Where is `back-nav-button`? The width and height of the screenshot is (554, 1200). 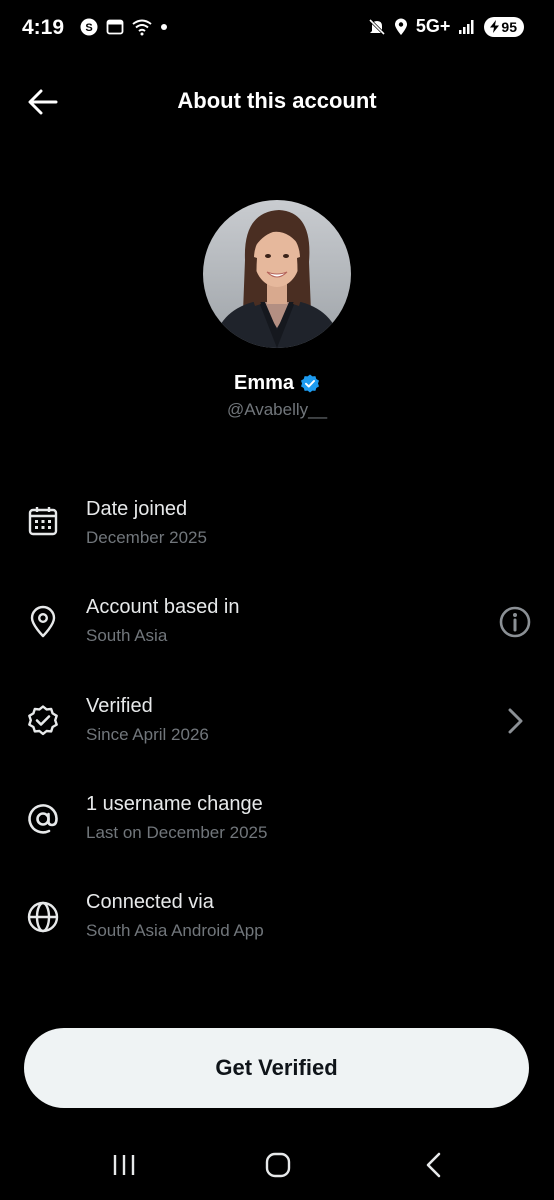 back-nav-button is located at coordinates (434, 1165).